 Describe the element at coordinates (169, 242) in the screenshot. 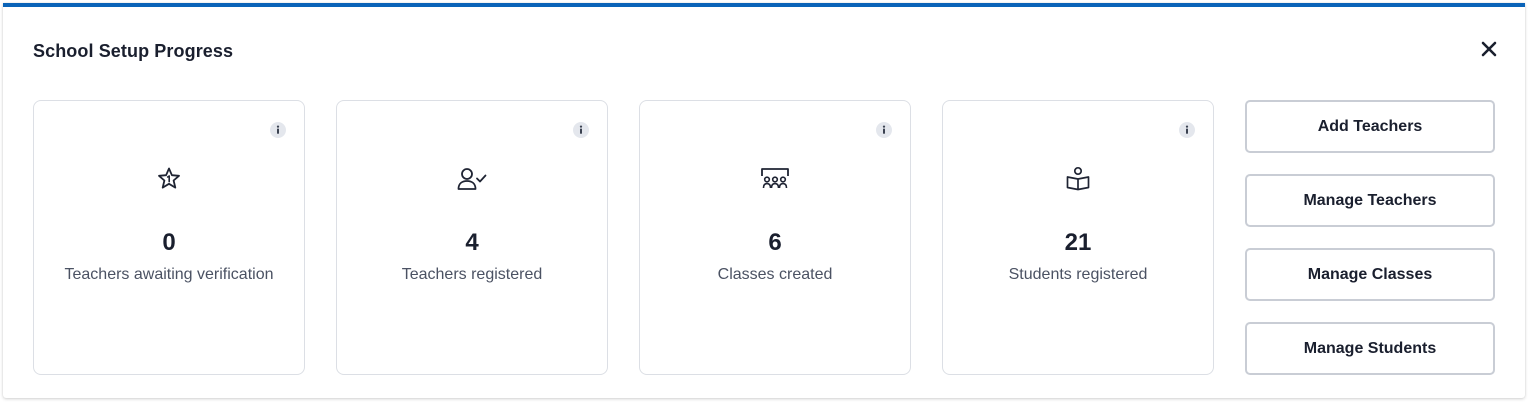

I see `stat-value: 0` at that location.